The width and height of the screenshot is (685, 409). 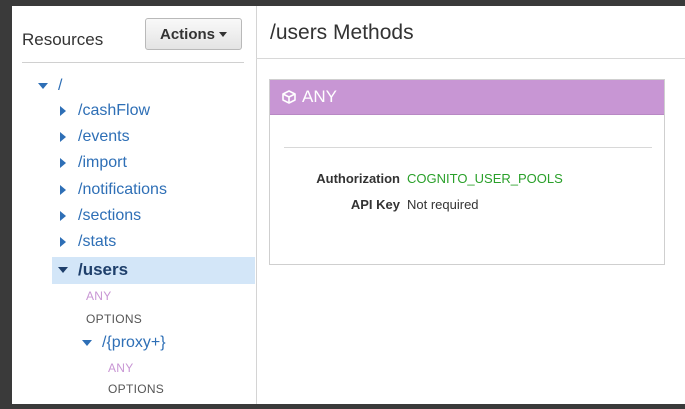 I want to click on tree-node-notifications: /notifications, so click(x=113, y=190).